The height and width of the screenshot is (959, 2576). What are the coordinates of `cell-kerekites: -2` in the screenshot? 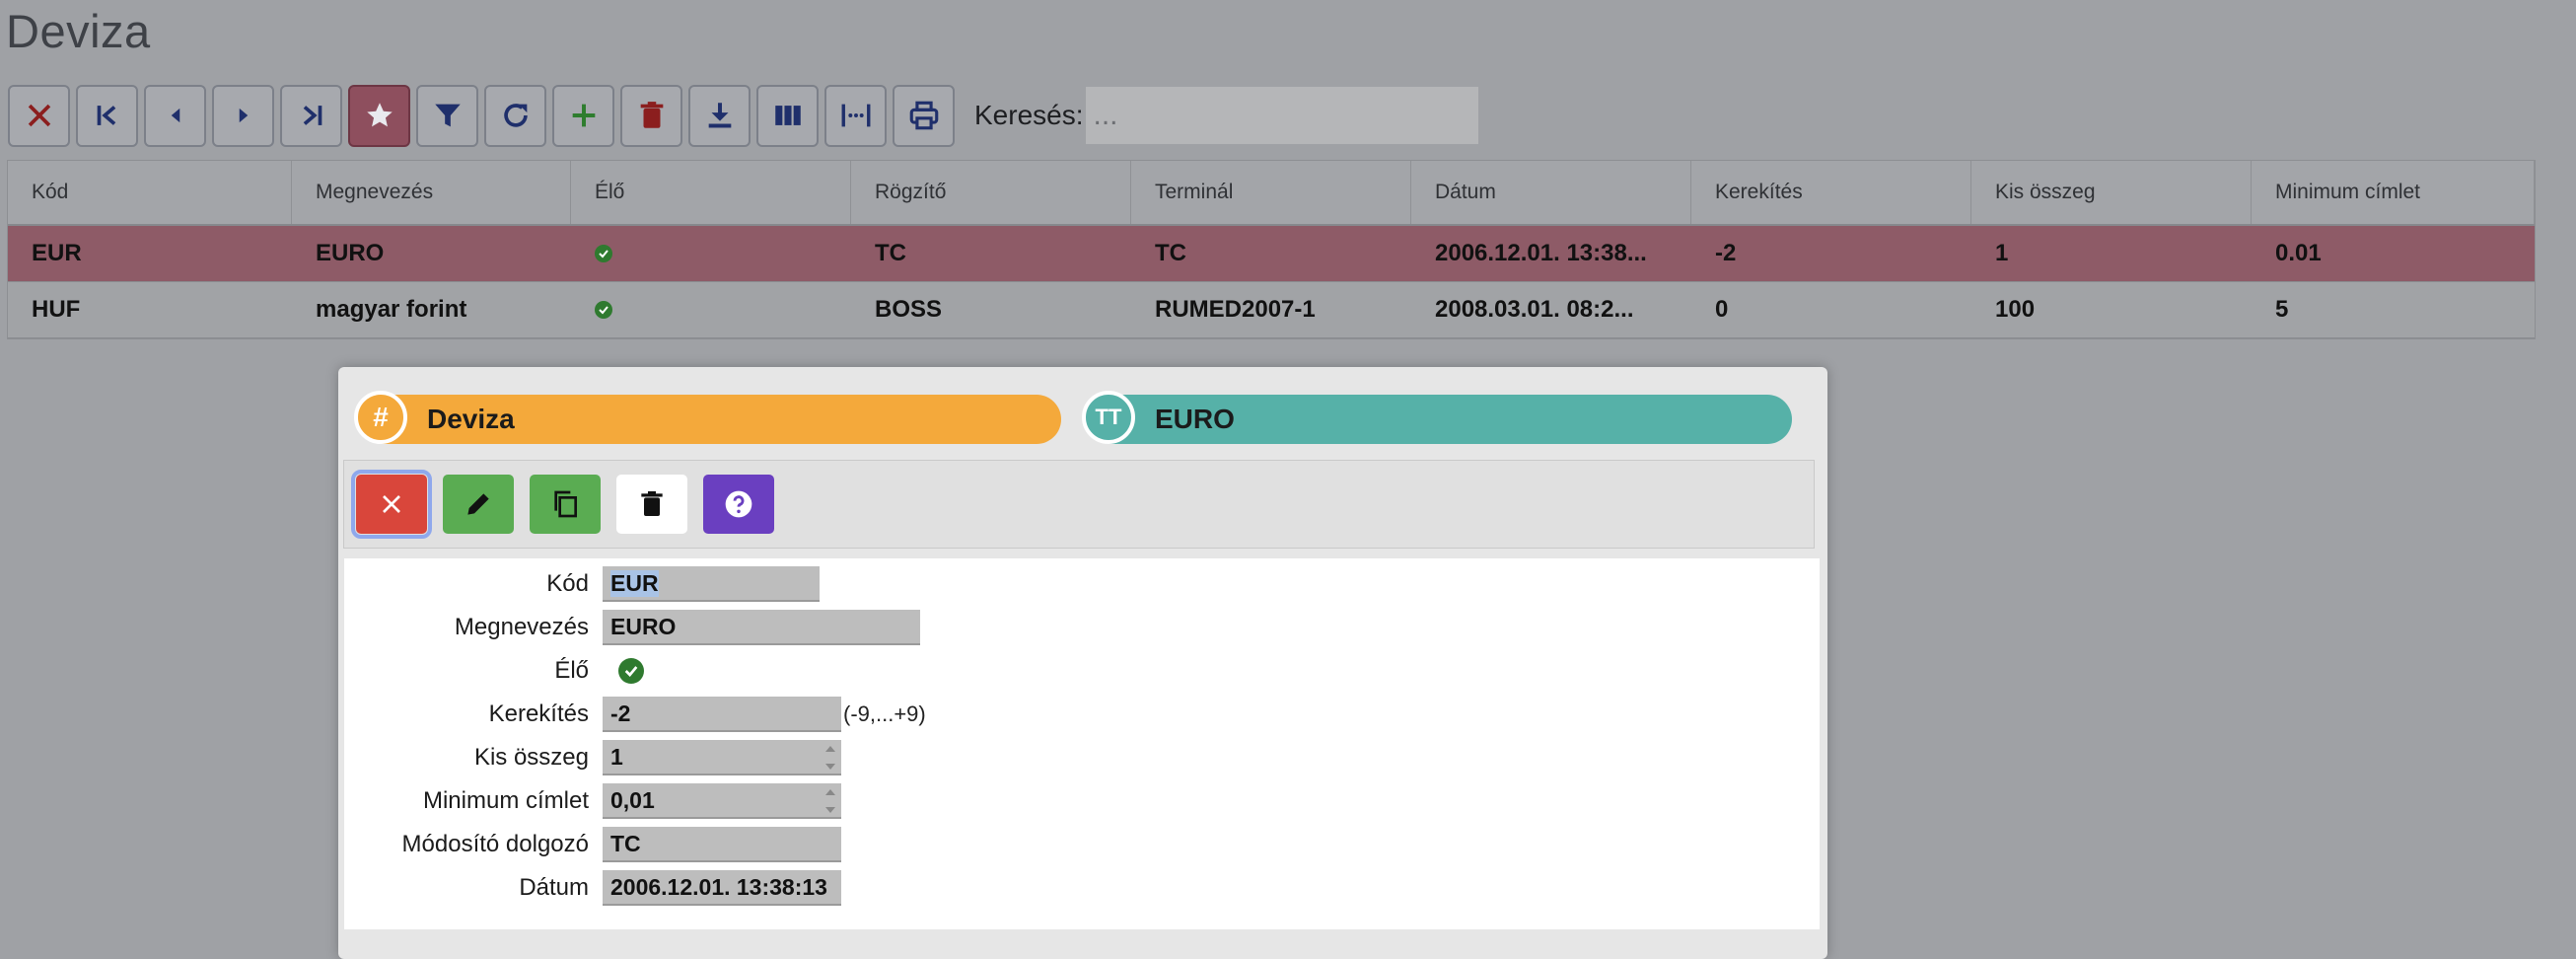 It's located at (1726, 253).